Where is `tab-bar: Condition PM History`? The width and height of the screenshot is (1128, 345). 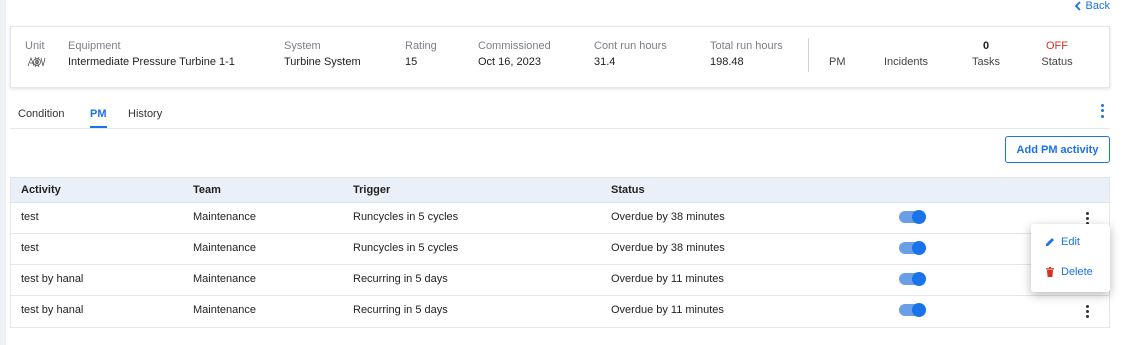 tab-bar: Condition PM History is located at coordinates (560, 114).